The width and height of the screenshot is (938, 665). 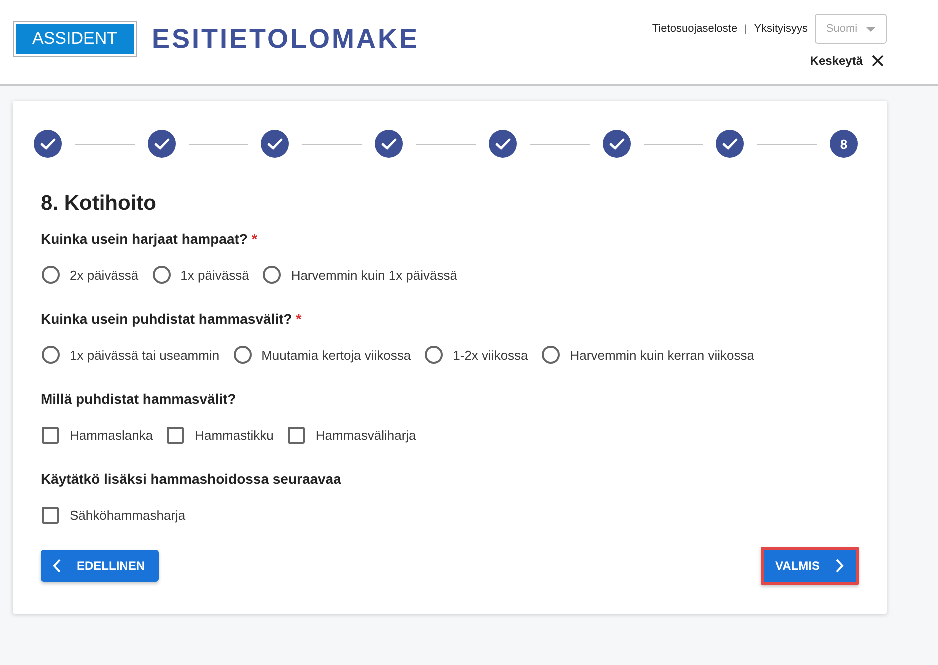 What do you see at coordinates (366, 435) in the screenshot?
I see `checkbox-label: Hammasväliharja` at bounding box center [366, 435].